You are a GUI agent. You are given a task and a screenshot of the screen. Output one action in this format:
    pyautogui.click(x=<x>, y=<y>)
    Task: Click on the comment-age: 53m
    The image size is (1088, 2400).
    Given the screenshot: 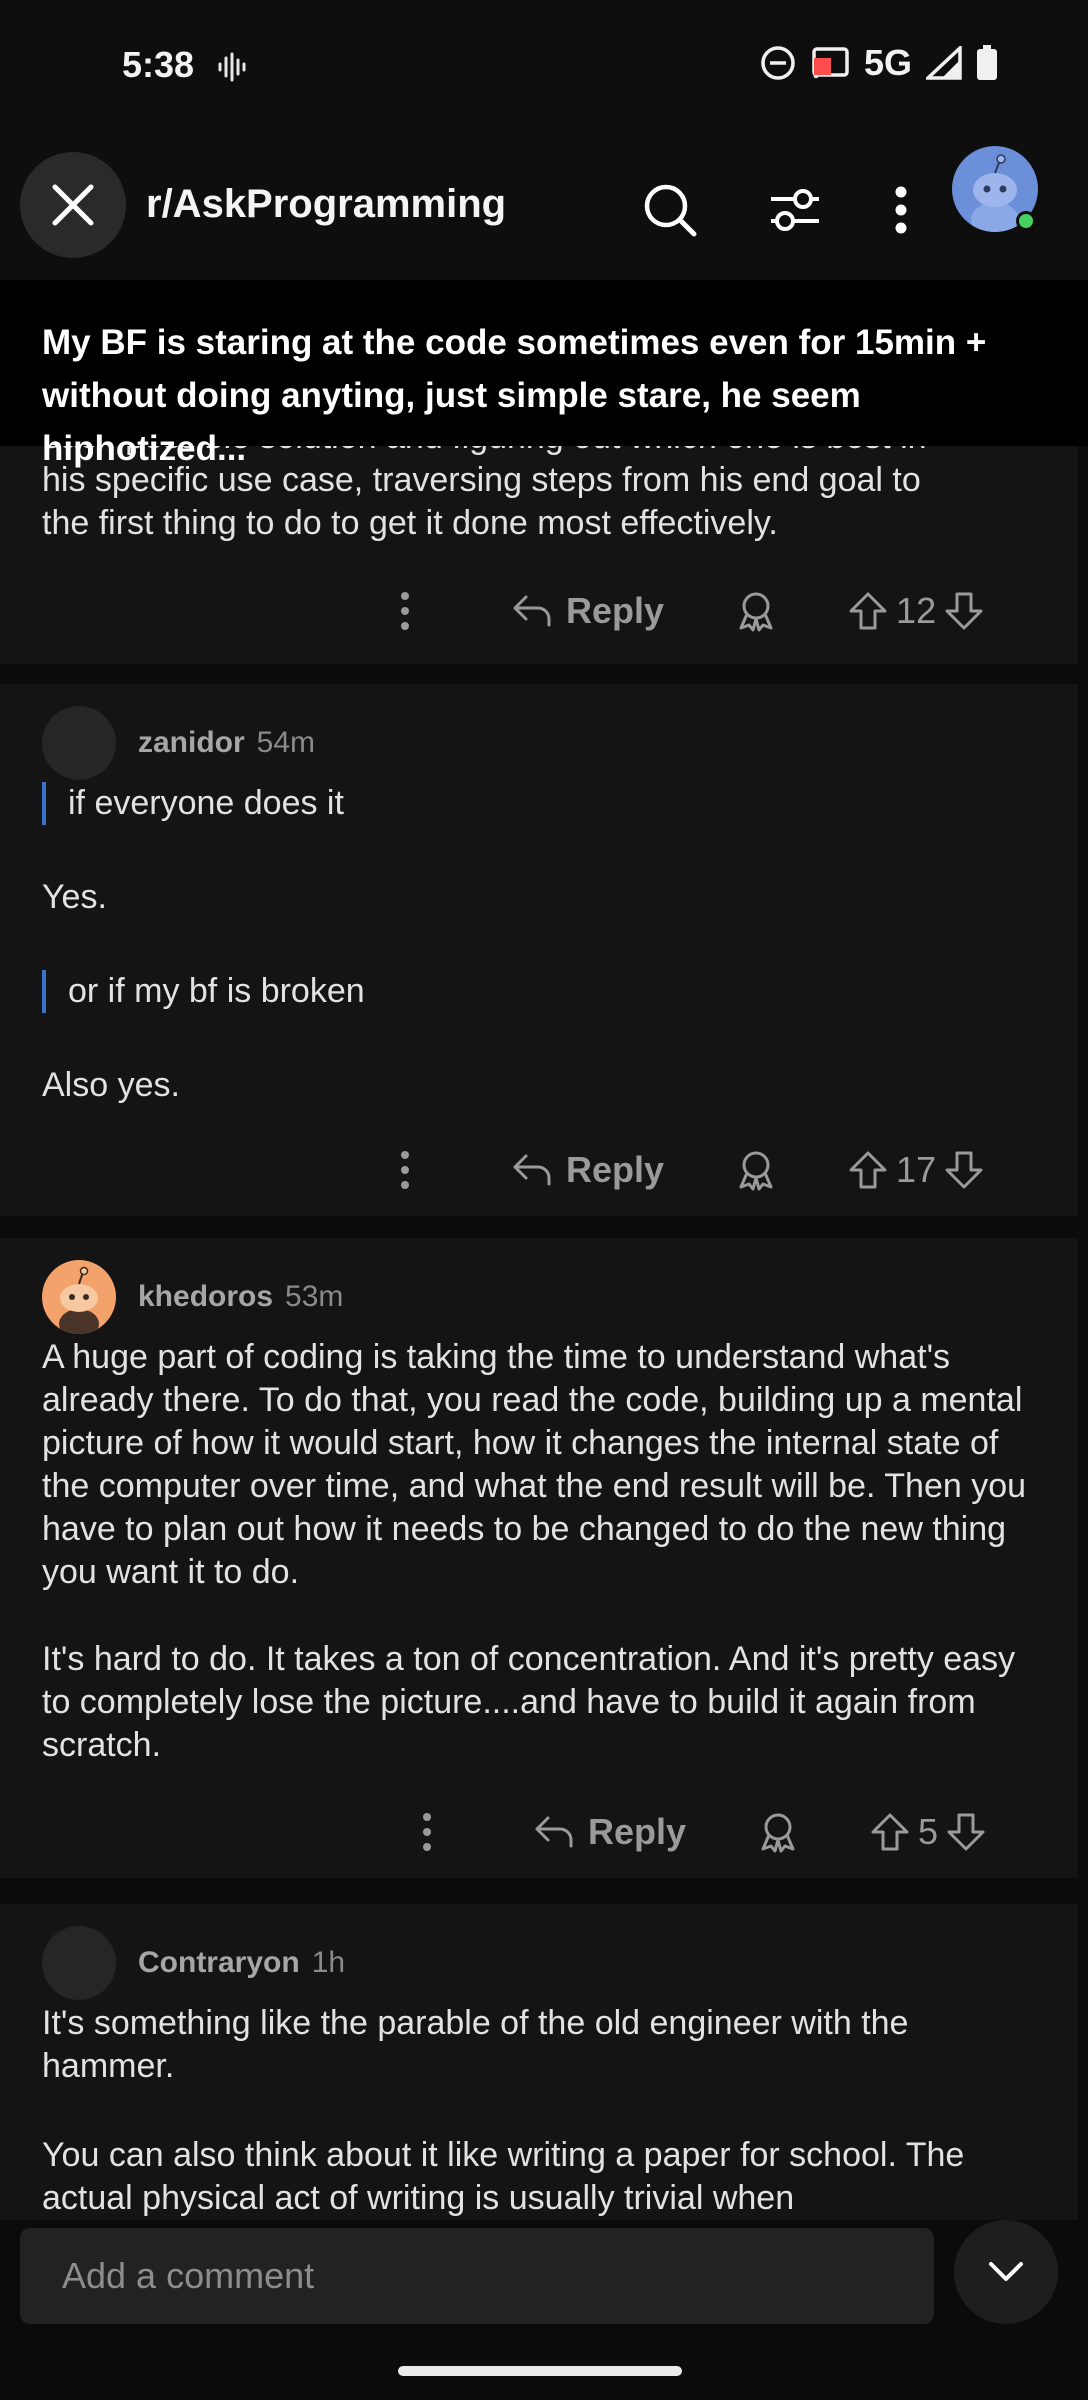 What is the action you would take?
    pyautogui.click(x=314, y=1296)
    